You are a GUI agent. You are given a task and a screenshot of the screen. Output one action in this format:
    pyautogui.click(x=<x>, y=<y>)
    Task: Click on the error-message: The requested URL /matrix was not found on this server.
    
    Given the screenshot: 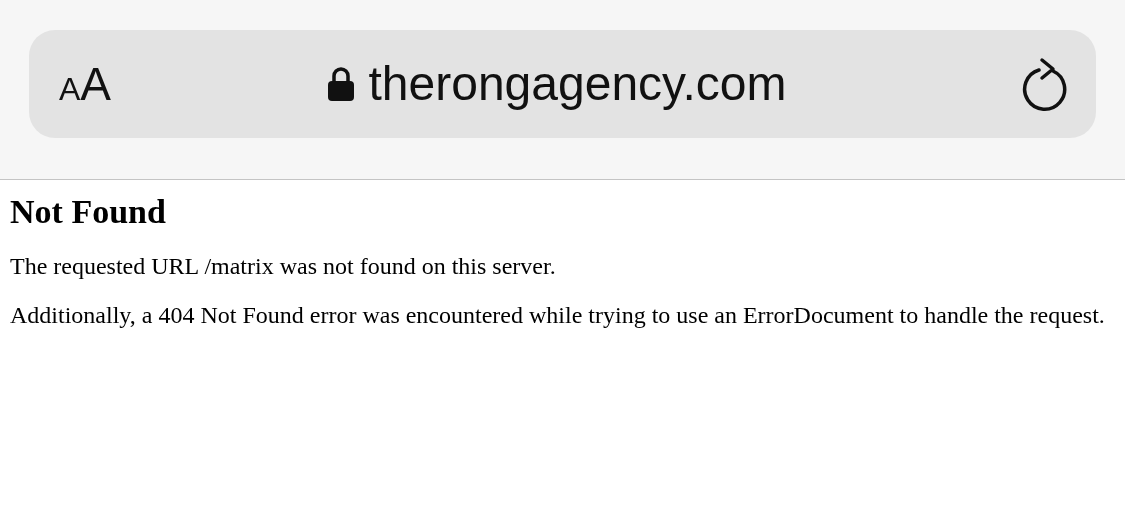 What is the action you would take?
    pyautogui.click(x=283, y=266)
    